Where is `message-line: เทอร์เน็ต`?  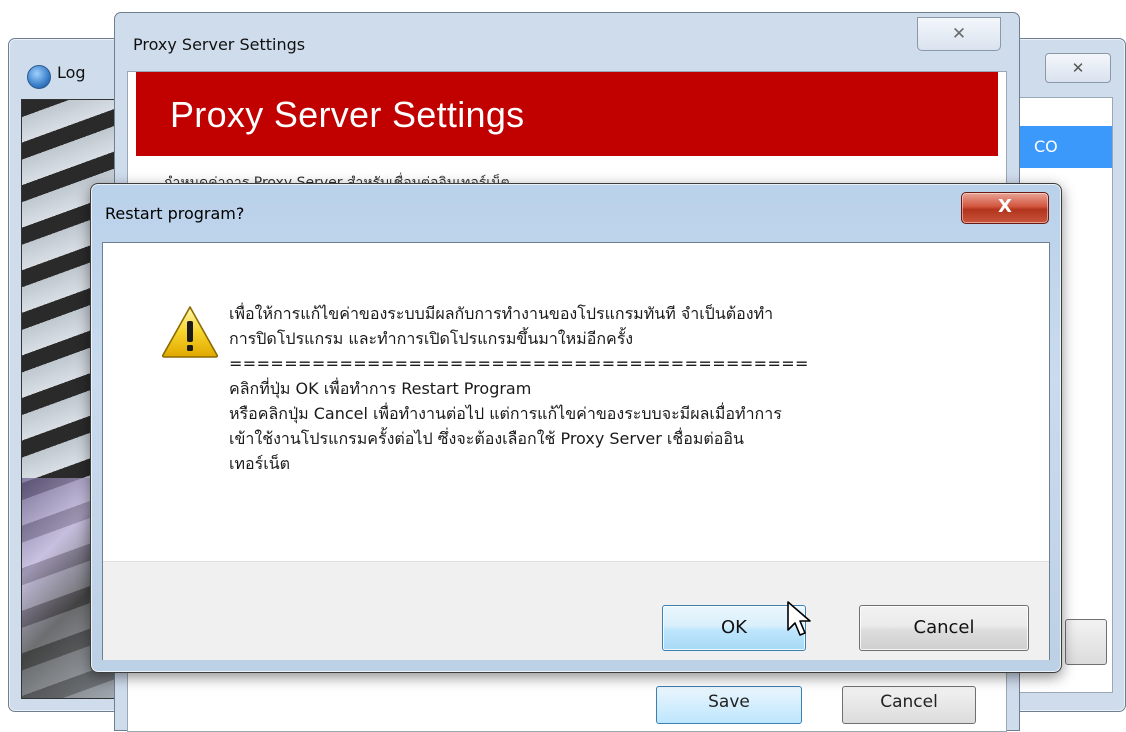 message-line: เทอร์เน็ต is located at coordinates (260, 463).